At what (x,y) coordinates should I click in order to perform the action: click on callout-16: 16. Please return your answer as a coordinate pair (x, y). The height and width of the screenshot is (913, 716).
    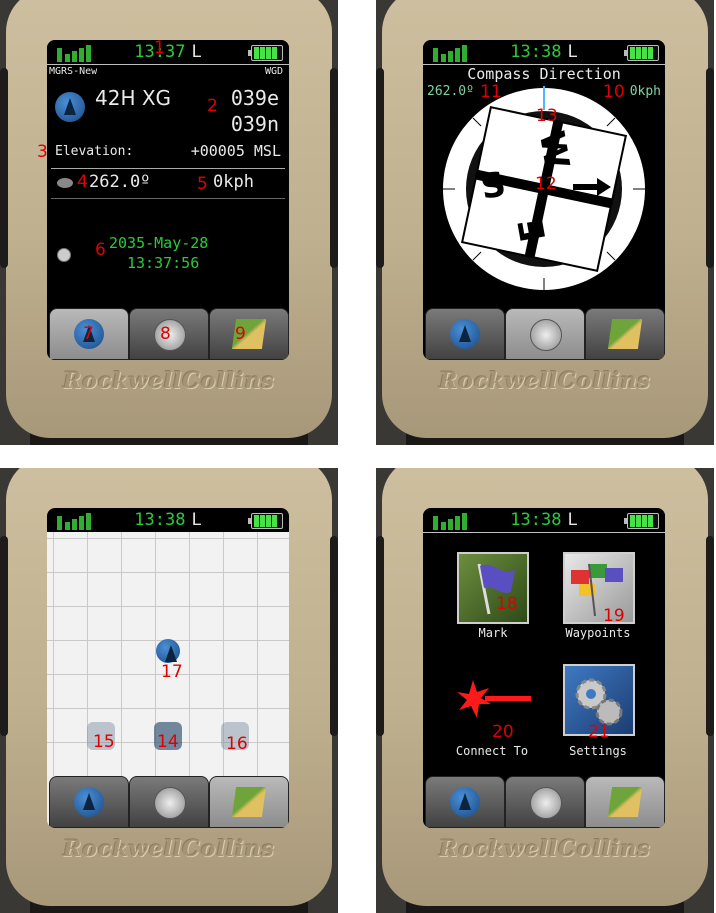
    Looking at the image, I should click on (237, 744).